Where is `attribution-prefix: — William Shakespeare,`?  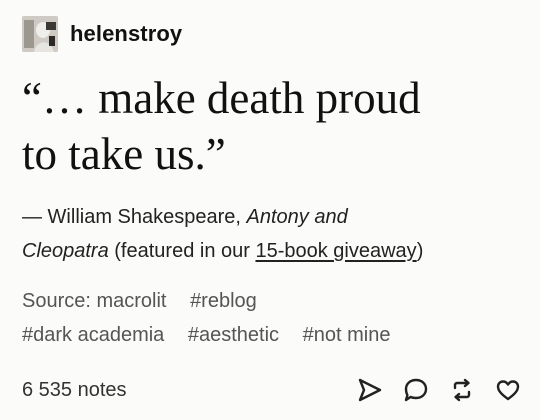
attribution-prefix: — William Shakespeare, is located at coordinates (134, 217).